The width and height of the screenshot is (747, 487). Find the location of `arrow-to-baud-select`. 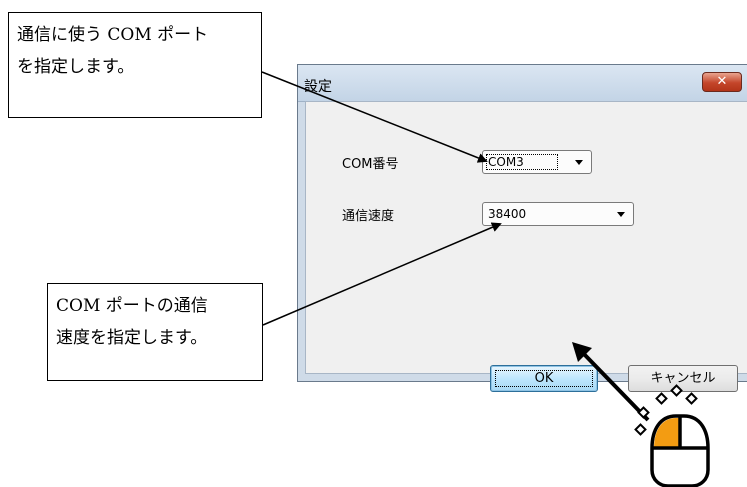

arrow-to-baud-select is located at coordinates (382, 274).